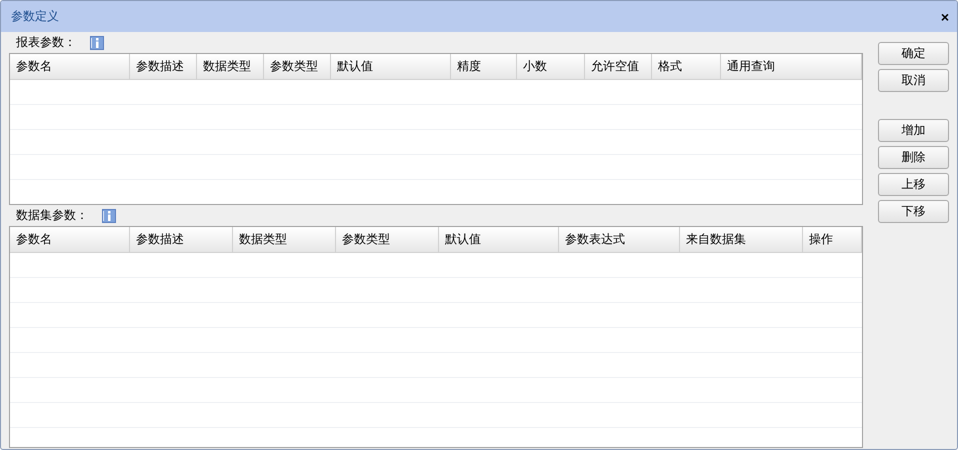 Image resolution: width=958 pixels, height=450 pixels. I want to click on dialog-button: 确定, so click(913, 53).